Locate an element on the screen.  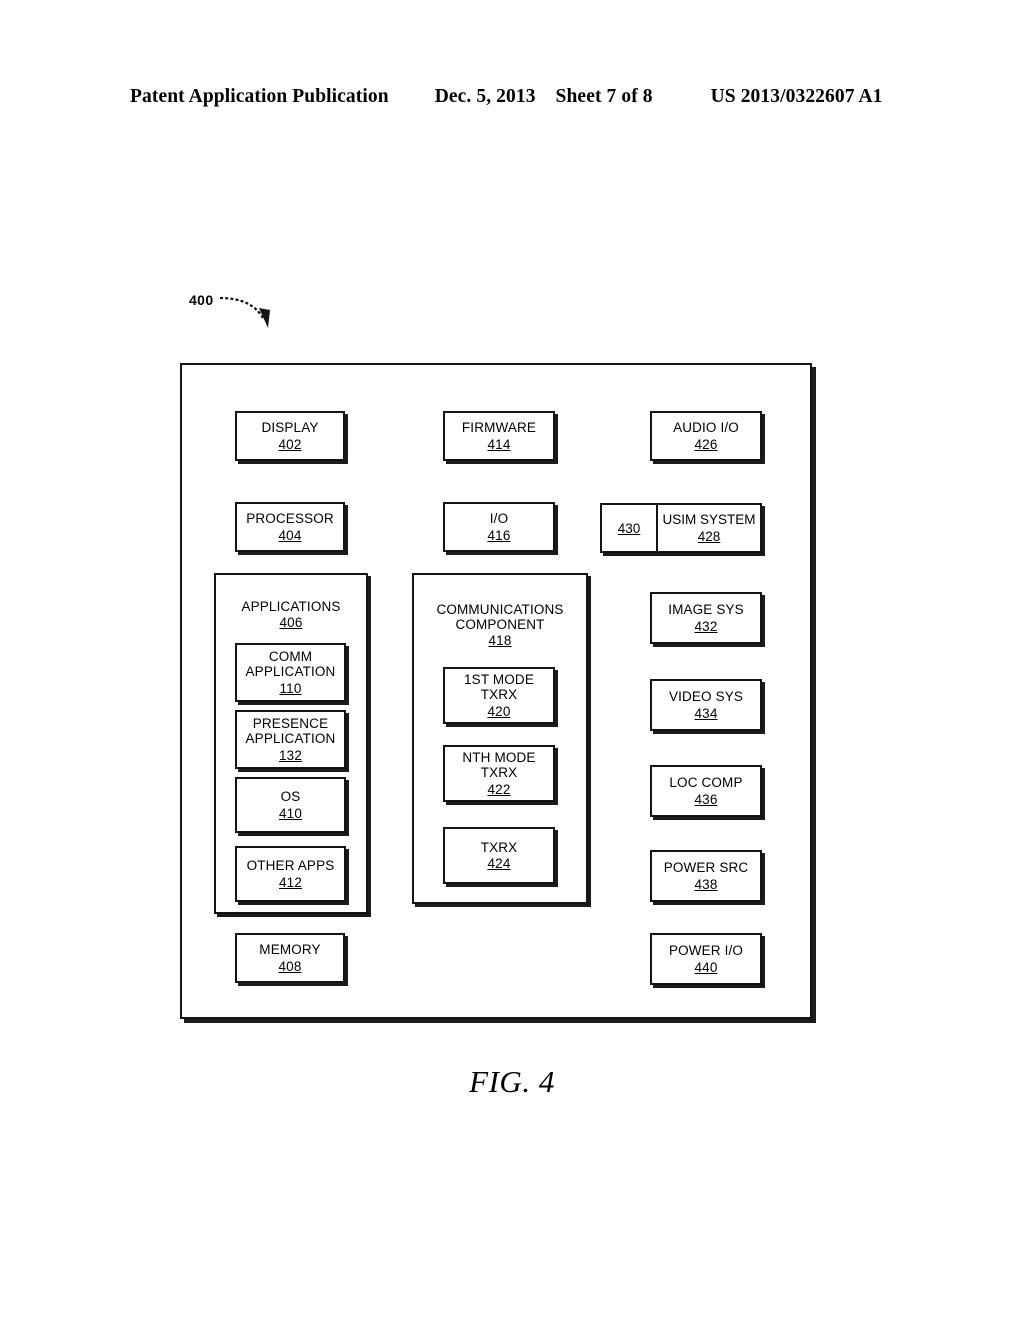
block-other-apps: OTHER APPS 412 is located at coordinates (290, 874).